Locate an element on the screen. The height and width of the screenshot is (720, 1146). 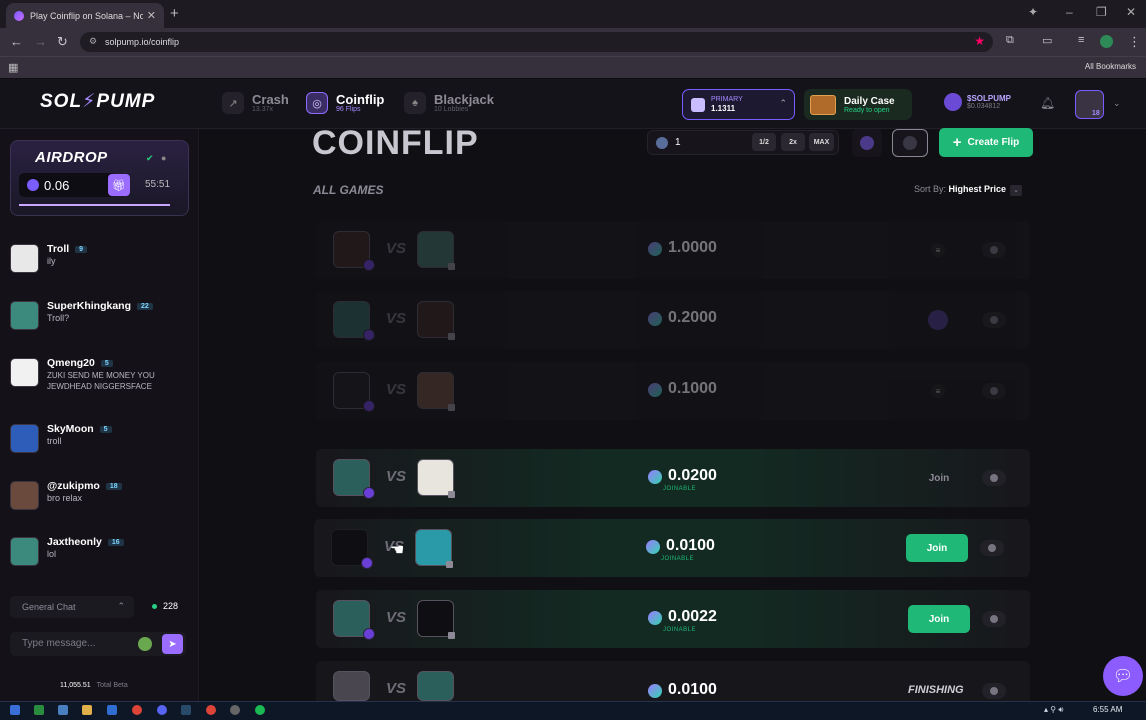
profile-avatar-icon is located at coordinates (1106, 41).